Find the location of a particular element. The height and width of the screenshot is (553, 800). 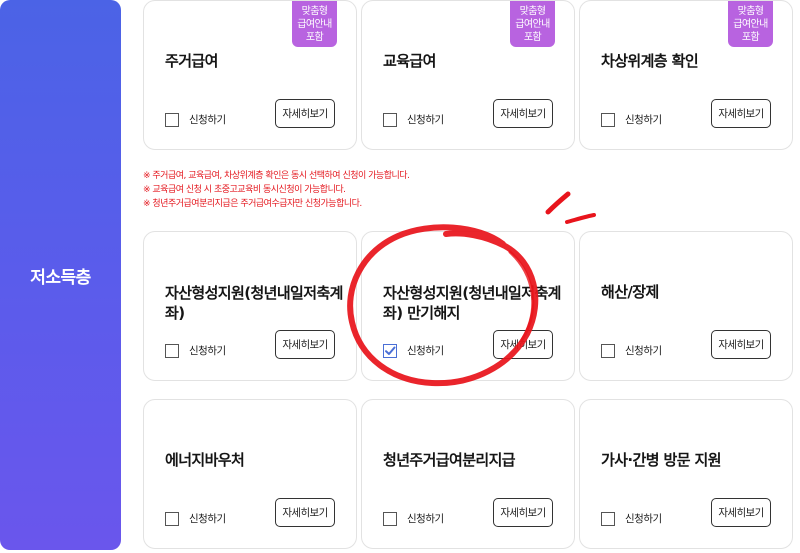

benefit-card-energy-voucher: 에너지바우처 신청하기 자세히보기 is located at coordinates (250, 474).